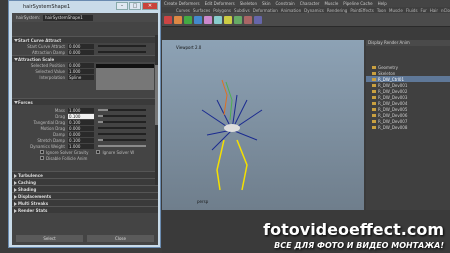 This screenshot has width=450, height=253. I want to click on menu-item: Skeleton, so click(248, 3).